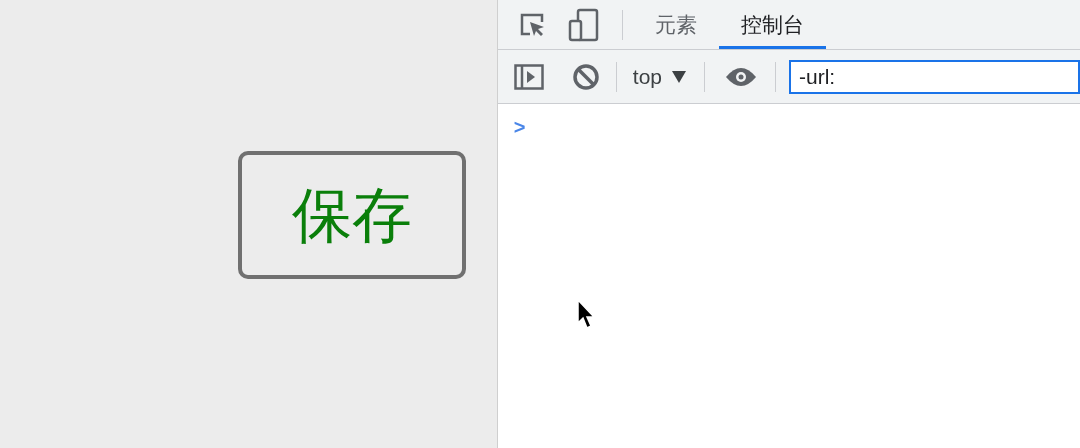 The image size is (1080, 448). Describe the element at coordinates (675, 24) in the screenshot. I see `devtools-tab: 元素` at that location.